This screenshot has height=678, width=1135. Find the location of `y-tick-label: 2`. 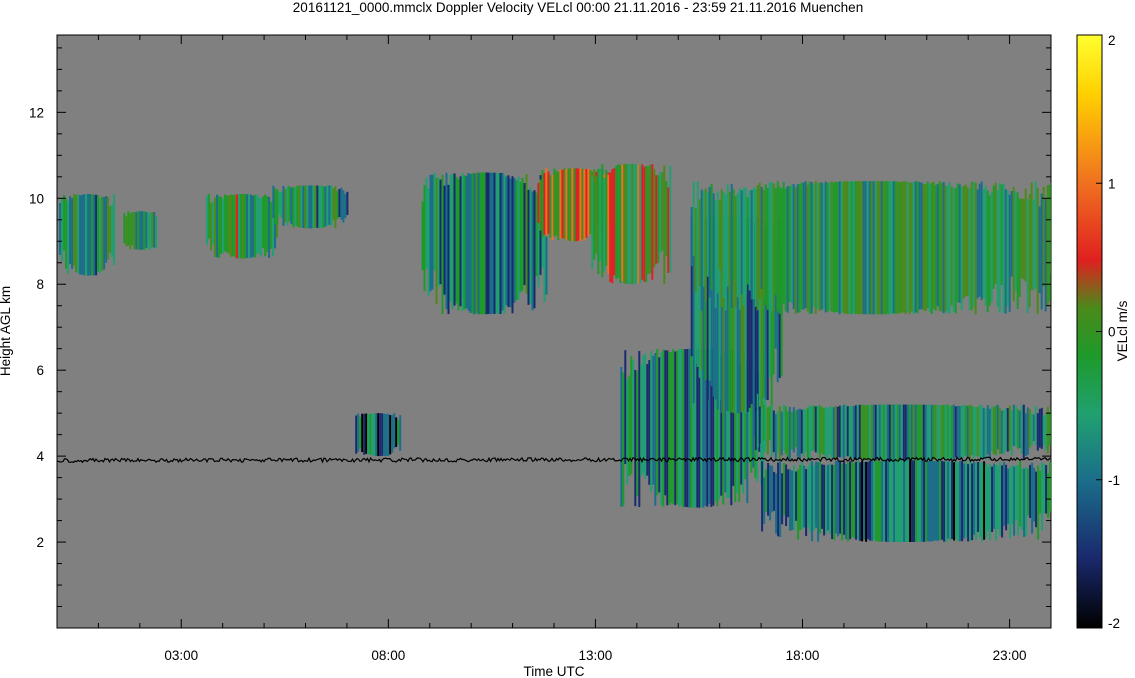

y-tick-label: 2 is located at coordinates (40, 542).